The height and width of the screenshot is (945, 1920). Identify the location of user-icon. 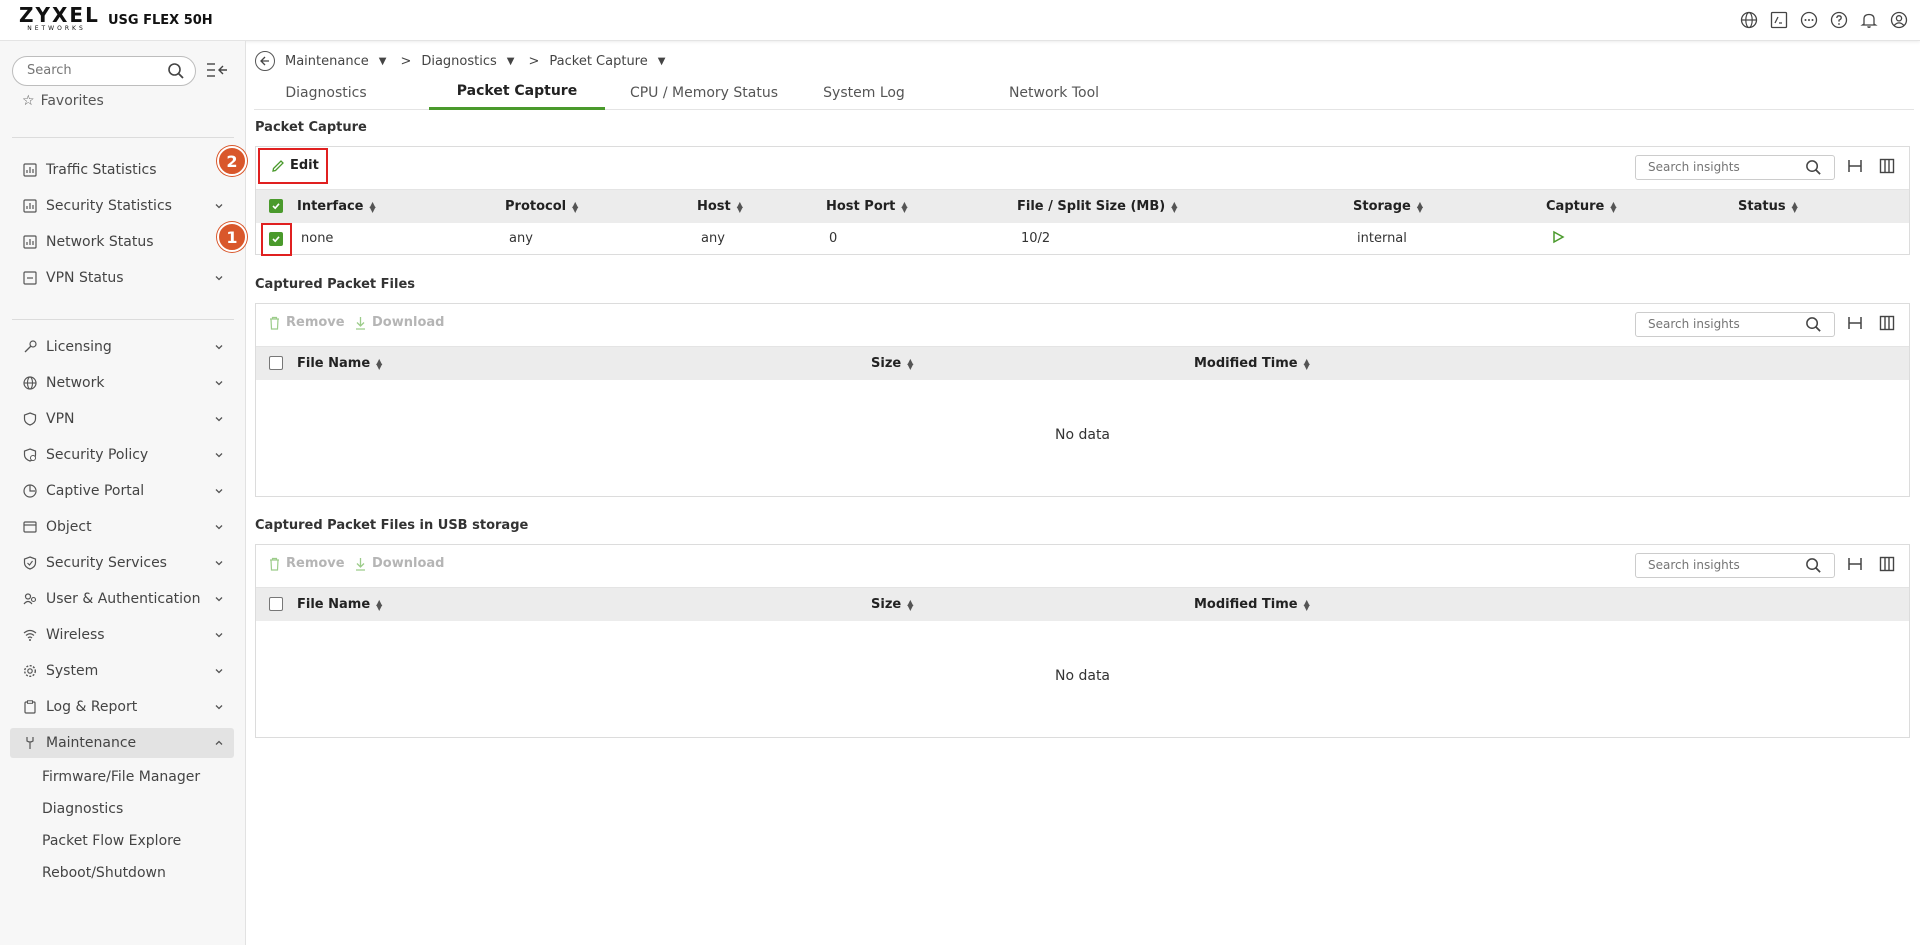
(1899, 20).